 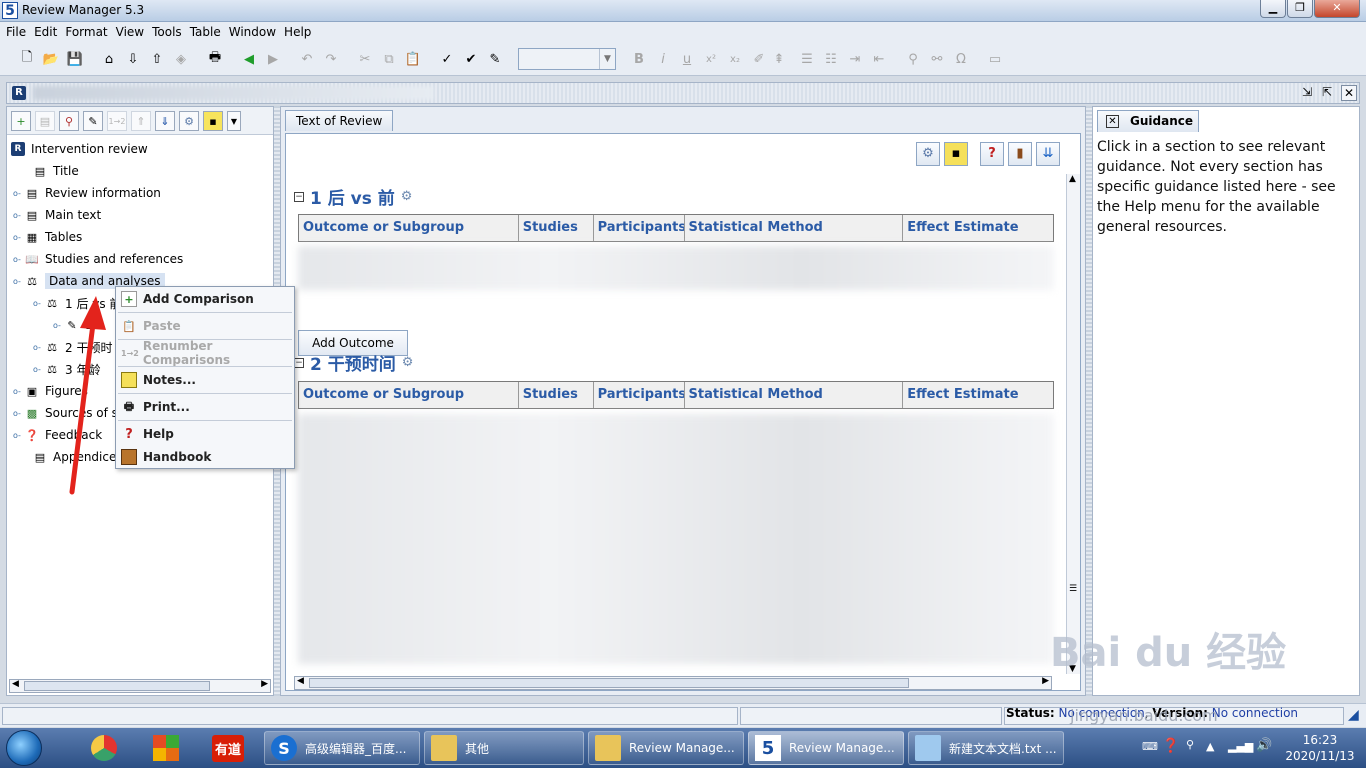 I want to click on paste-icon: 📋, so click(x=413, y=59).